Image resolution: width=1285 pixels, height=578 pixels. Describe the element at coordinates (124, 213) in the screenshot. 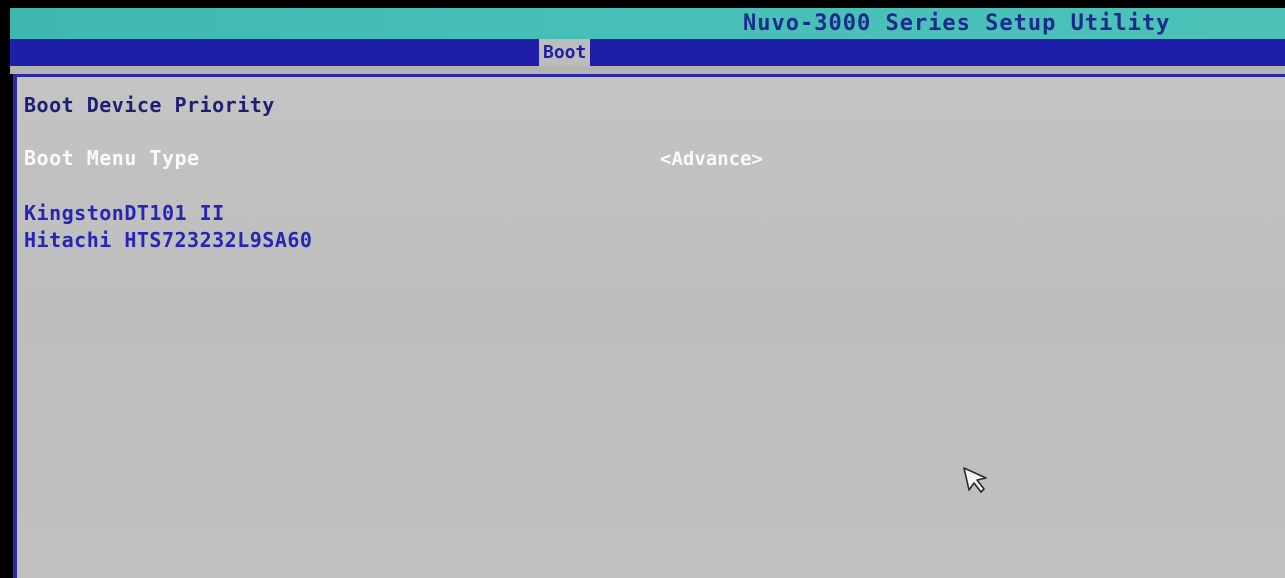

I see `boot-device-item: KingstonDT101 II` at that location.